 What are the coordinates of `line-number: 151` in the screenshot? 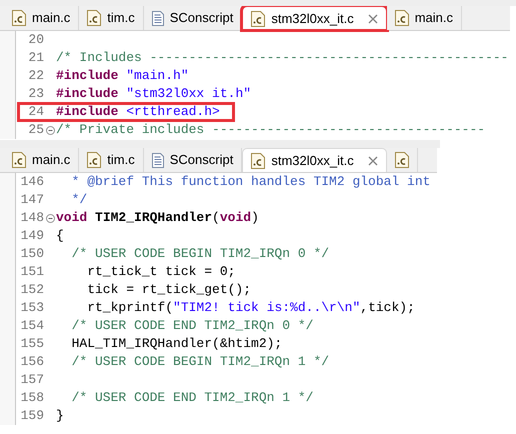 It's located at (32, 272).